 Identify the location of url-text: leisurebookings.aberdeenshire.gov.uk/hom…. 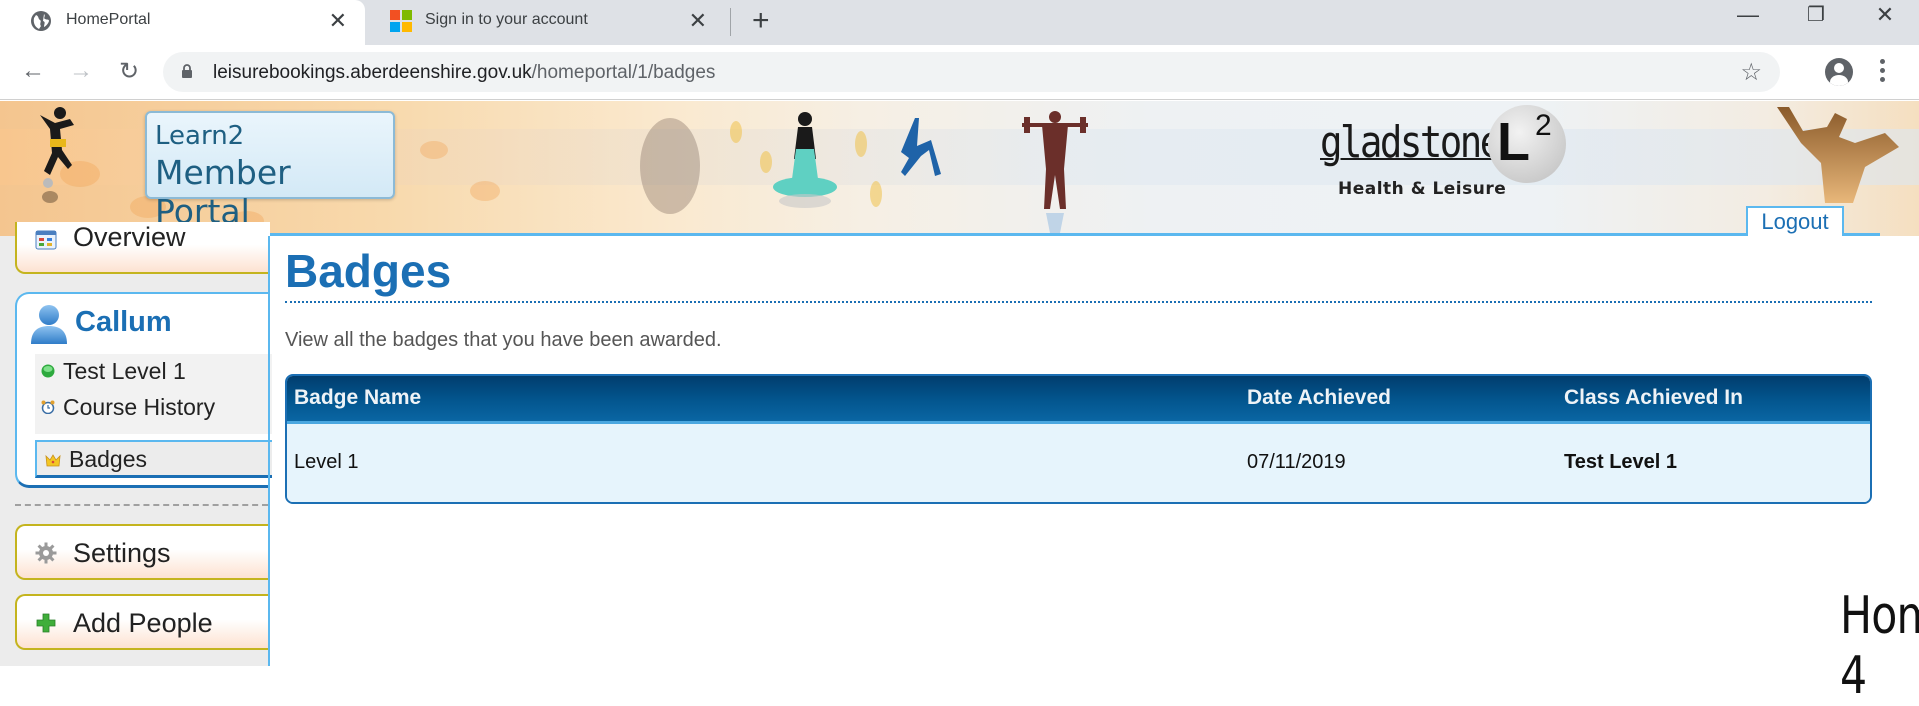
(464, 73).